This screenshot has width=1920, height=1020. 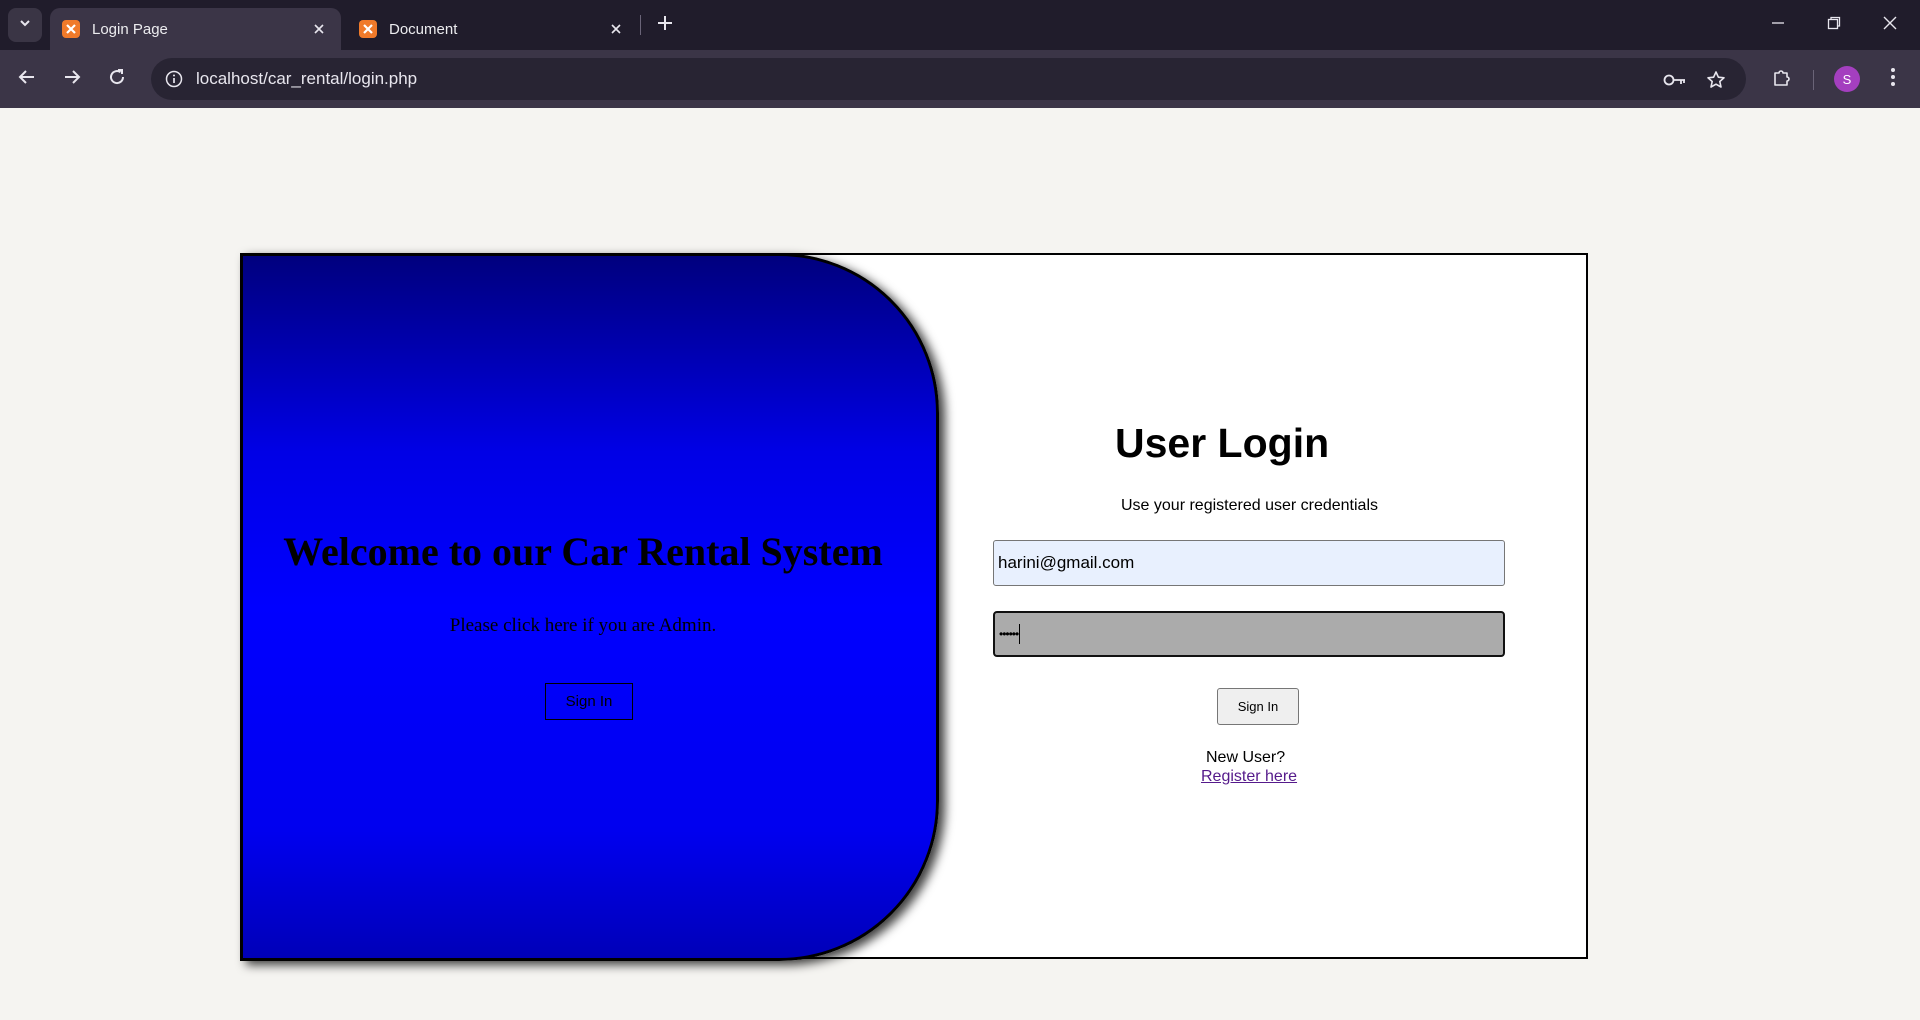 I want to click on menu-button, so click(x=1893, y=79).